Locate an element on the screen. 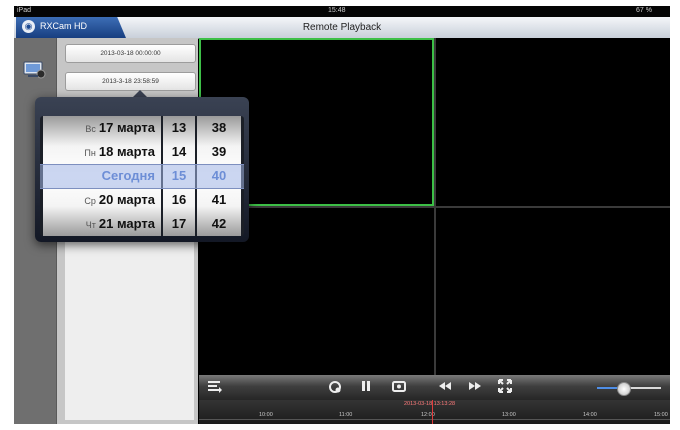 This screenshot has height=430, width=680. timeline-cursor is located at coordinates (432, 412).